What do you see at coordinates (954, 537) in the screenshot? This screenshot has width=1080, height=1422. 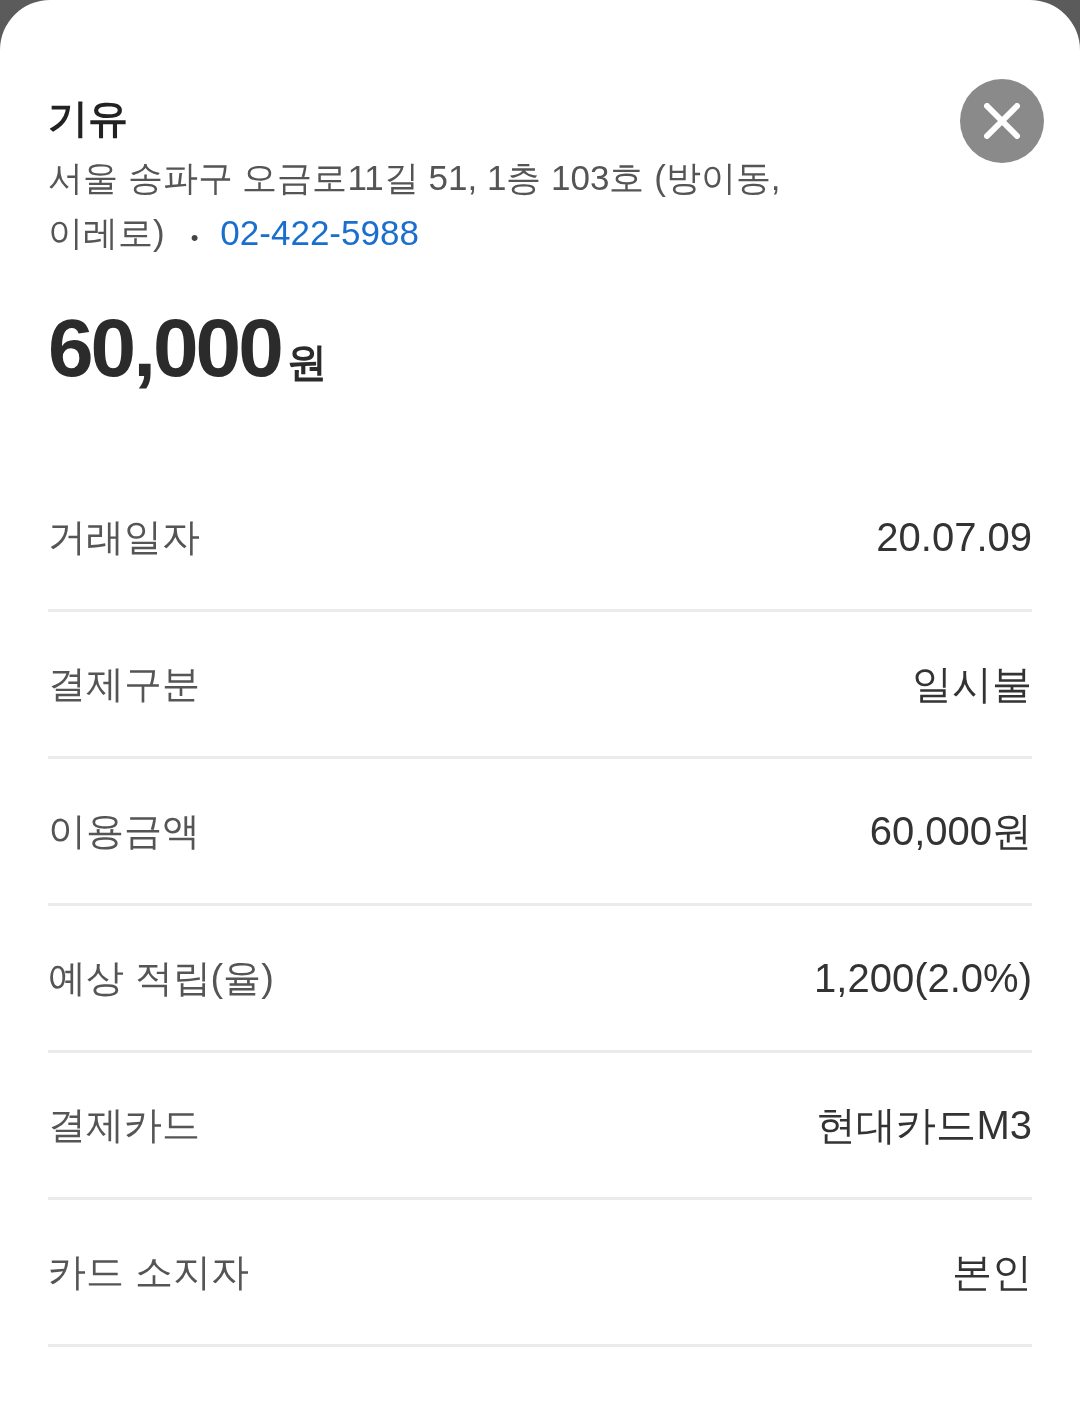 I see `detail-value: 20.07.09` at bounding box center [954, 537].